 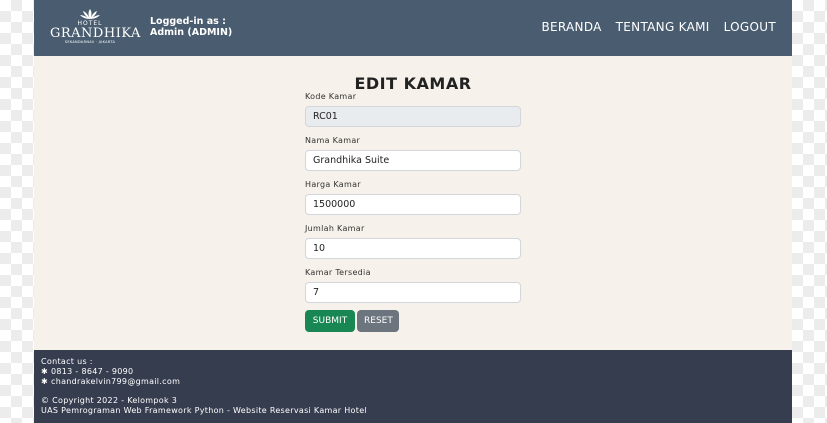 What do you see at coordinates (191, 32) in the screenshot?
I see `login-user: Admin (ADMIN)` at bounding box center [191, 32].